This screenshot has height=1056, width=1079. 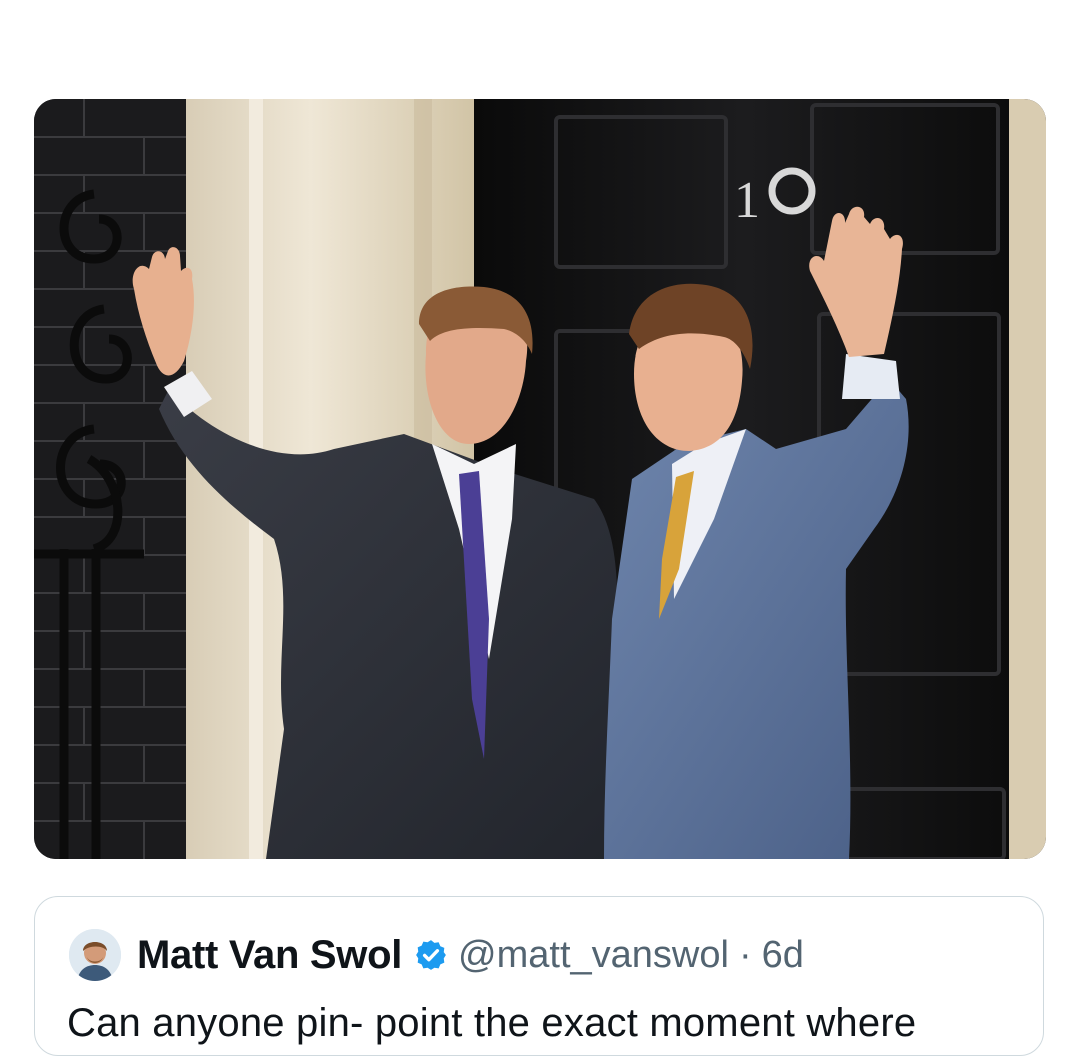 I want to click on author-name: Matt Van Swol, so click(x=269, y=955).